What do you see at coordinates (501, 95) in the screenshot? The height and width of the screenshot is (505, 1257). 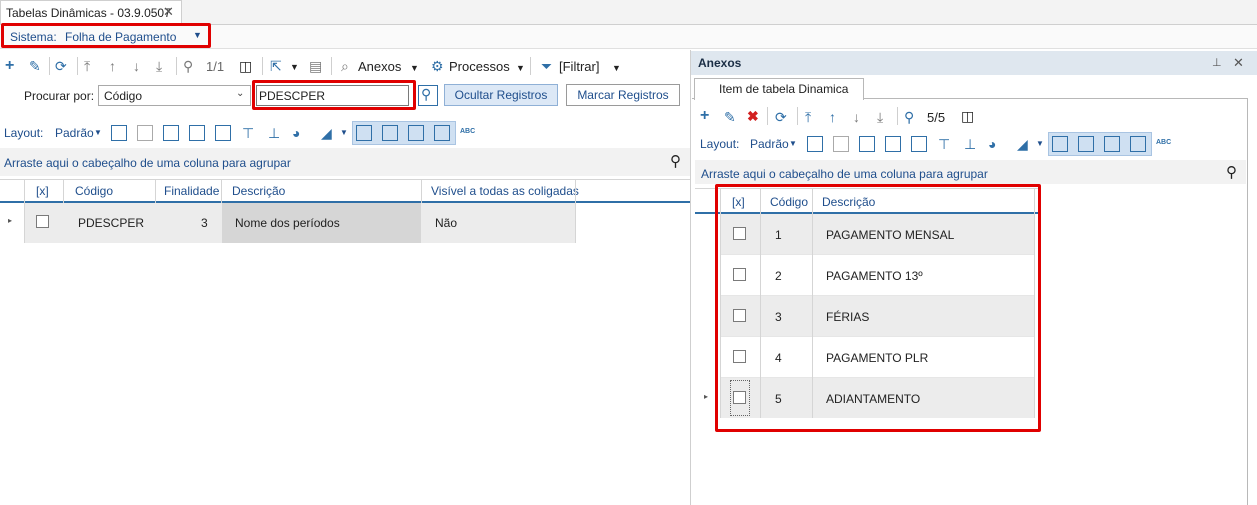 I see `ocultar-registros-button: Ocultar Registros` at bounding box center [501, 95].